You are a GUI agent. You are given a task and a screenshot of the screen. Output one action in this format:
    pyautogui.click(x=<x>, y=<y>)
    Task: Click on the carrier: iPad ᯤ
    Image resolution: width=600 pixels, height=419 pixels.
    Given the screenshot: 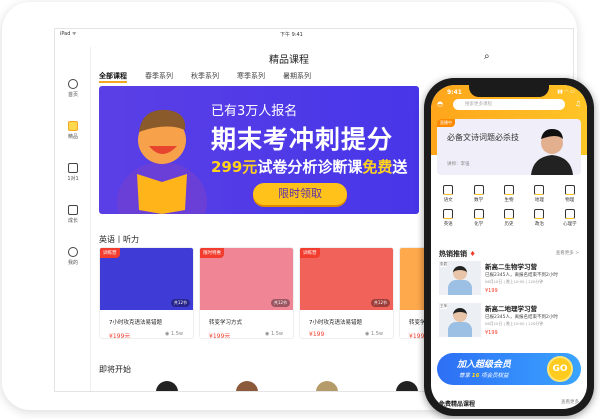 What is the action you would take?
    pyautogui.click(x=68, y=34)
    